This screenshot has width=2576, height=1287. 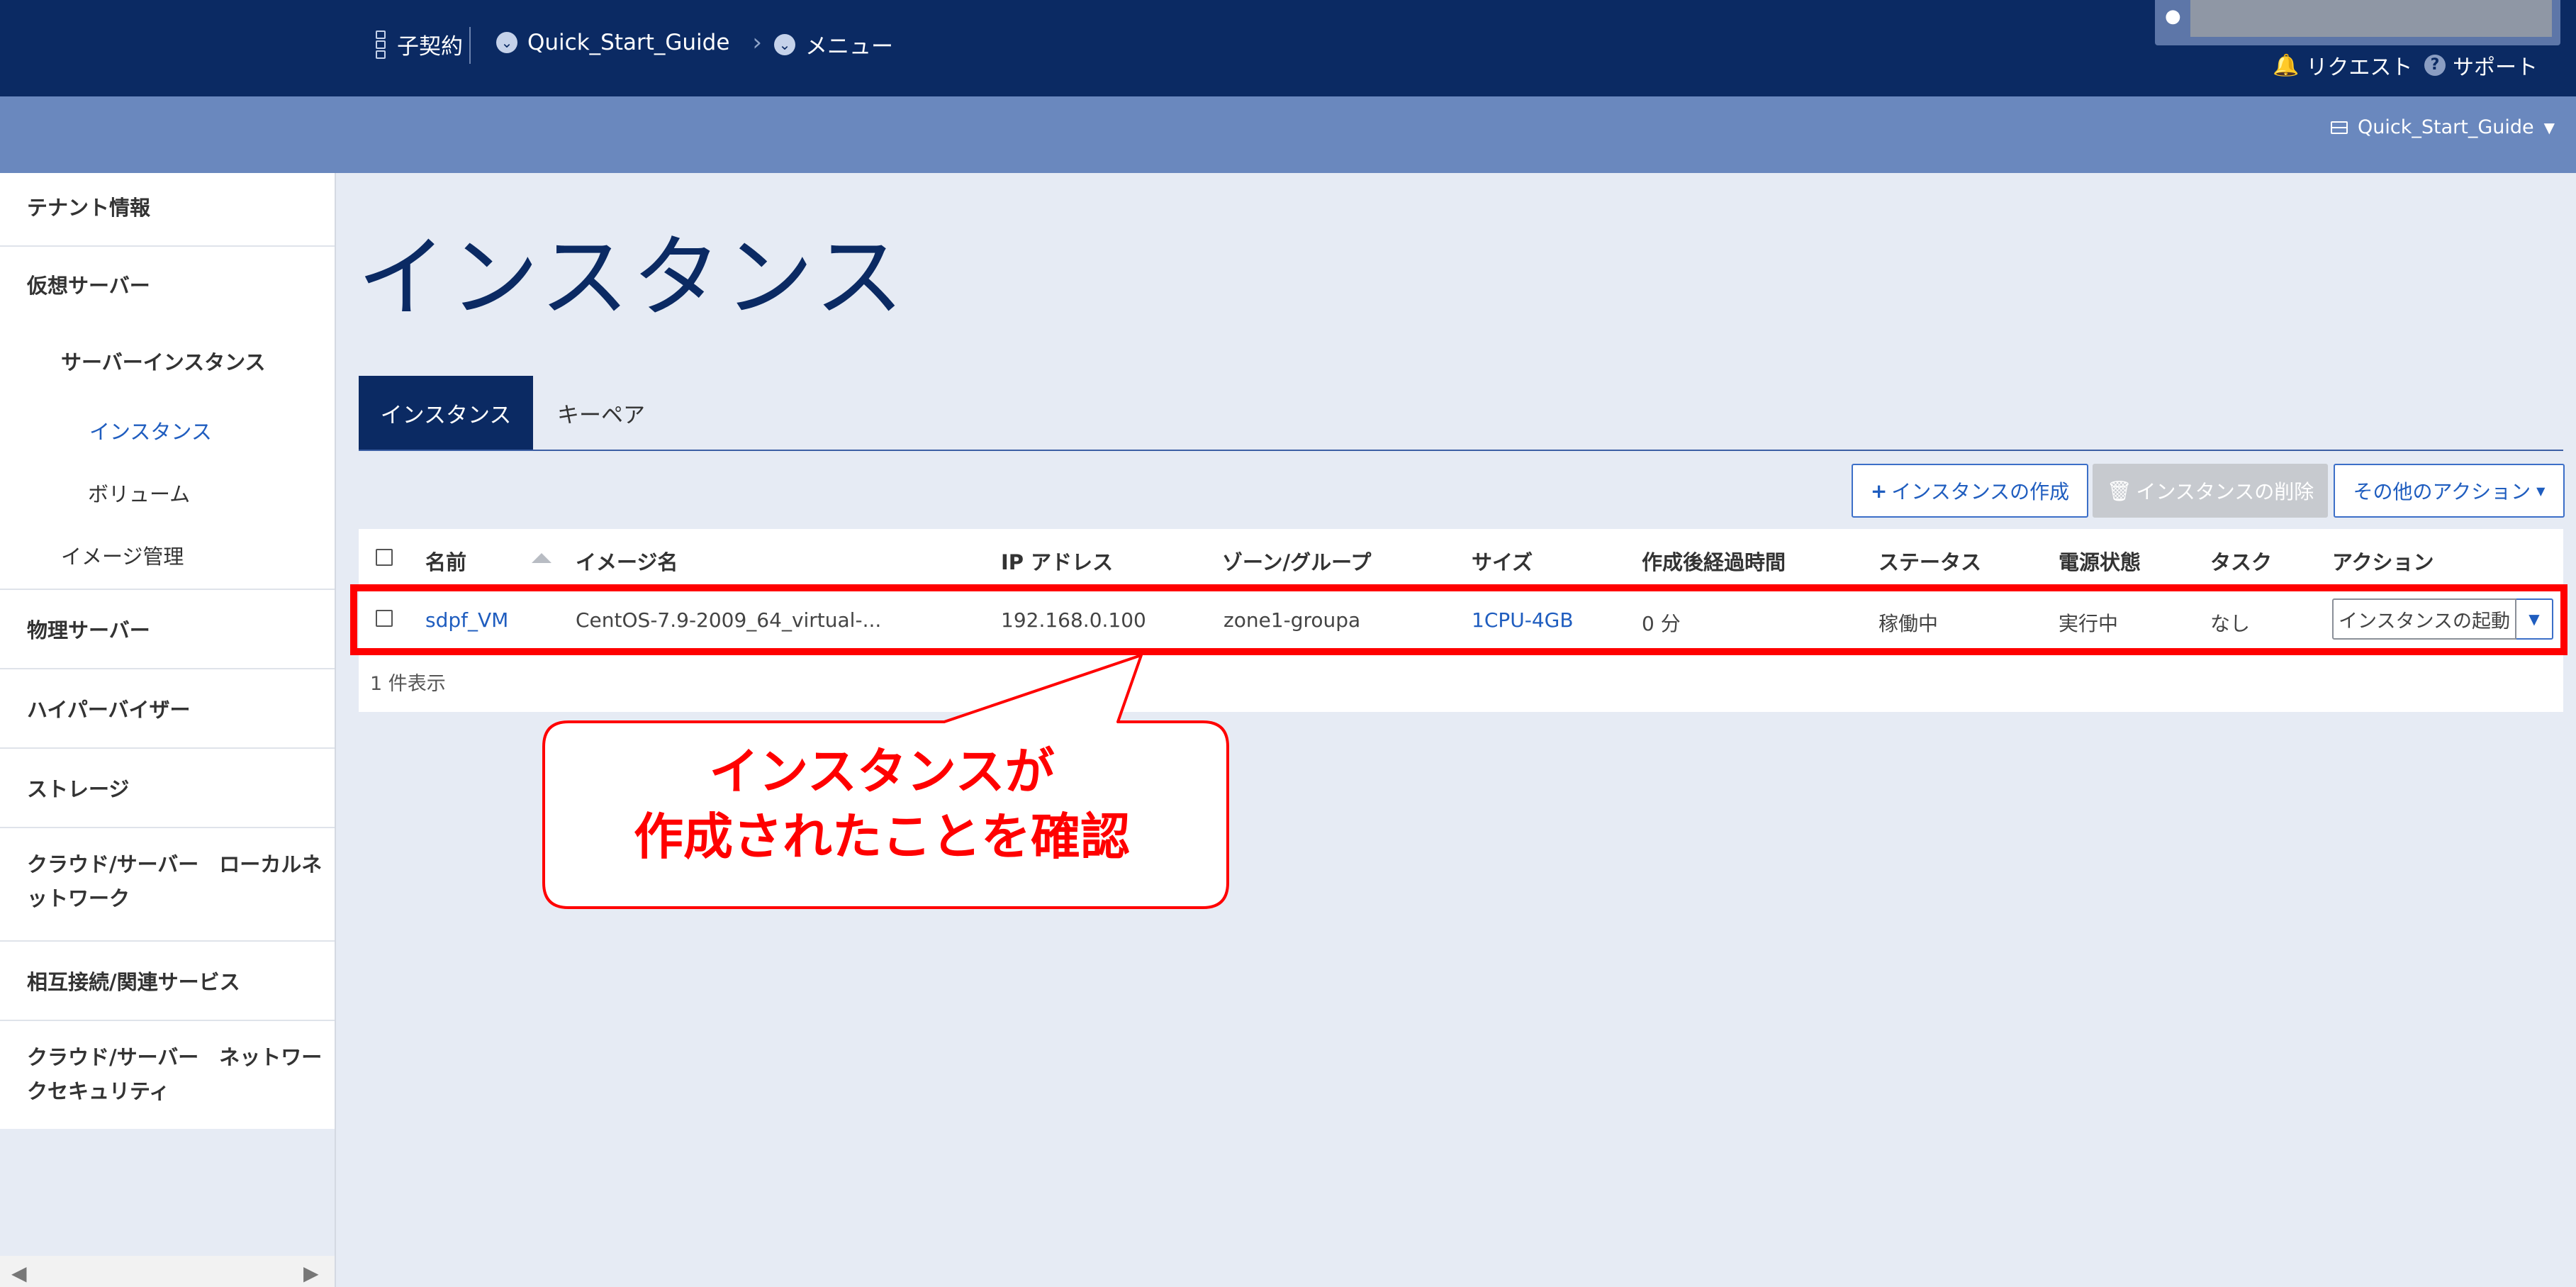 What do you see at coordinates (1502, 561) in the screenshot?
I see `column-header-size: サイズ` at bounding box center [1502, 561].